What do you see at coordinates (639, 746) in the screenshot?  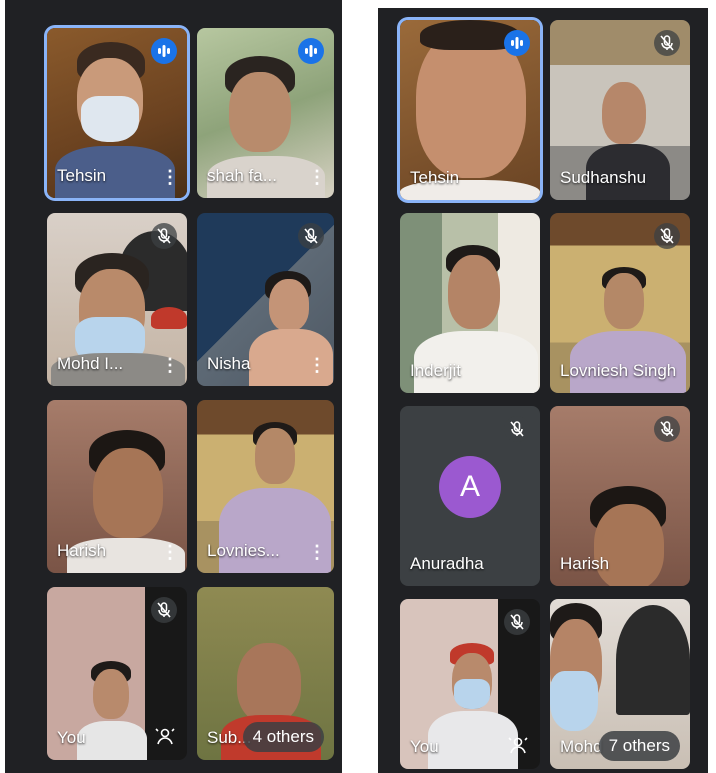 I see `others-count-chip: 7 others` at bounding box center [639, 746].